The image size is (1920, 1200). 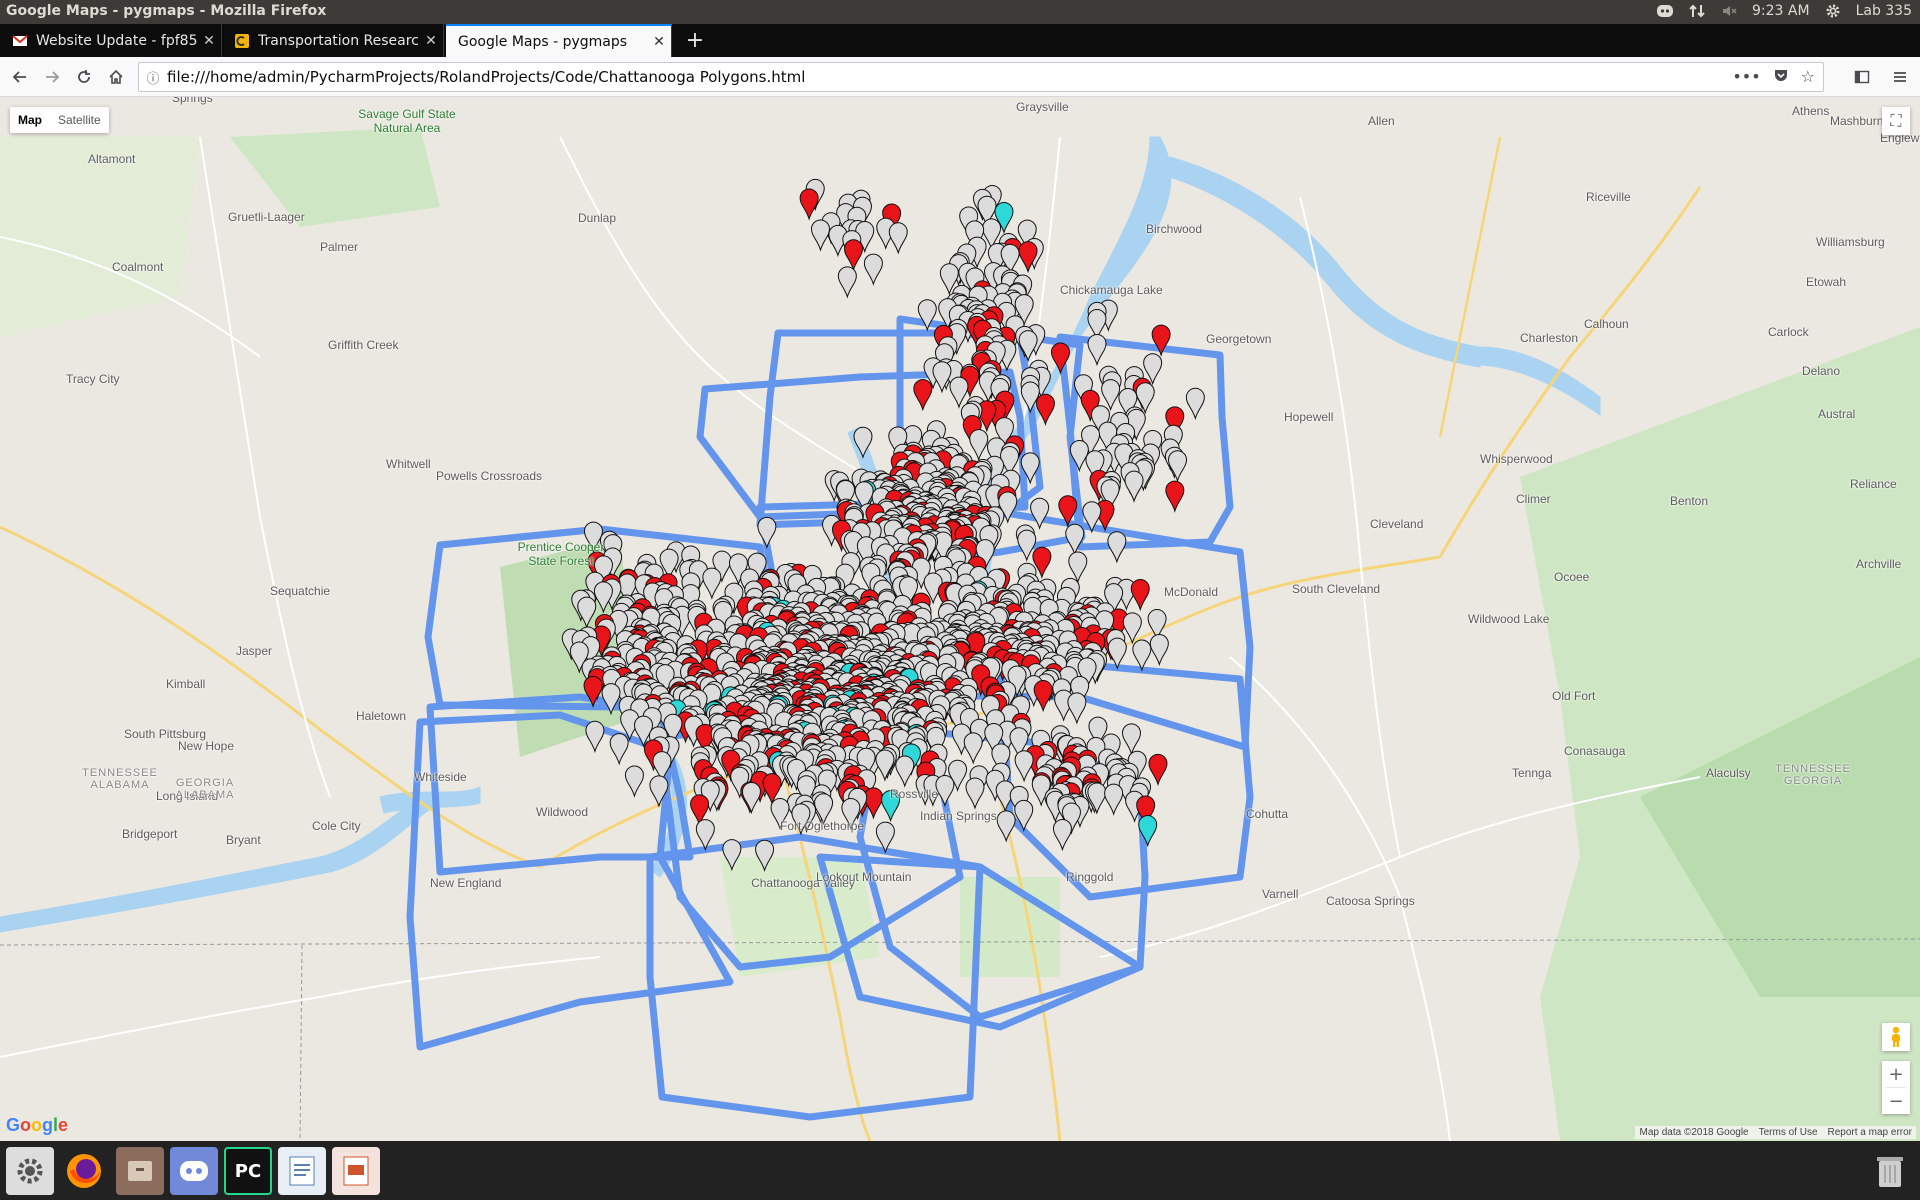 I want to click on clock: 9:23 AM, so click(x=1781, y=11).